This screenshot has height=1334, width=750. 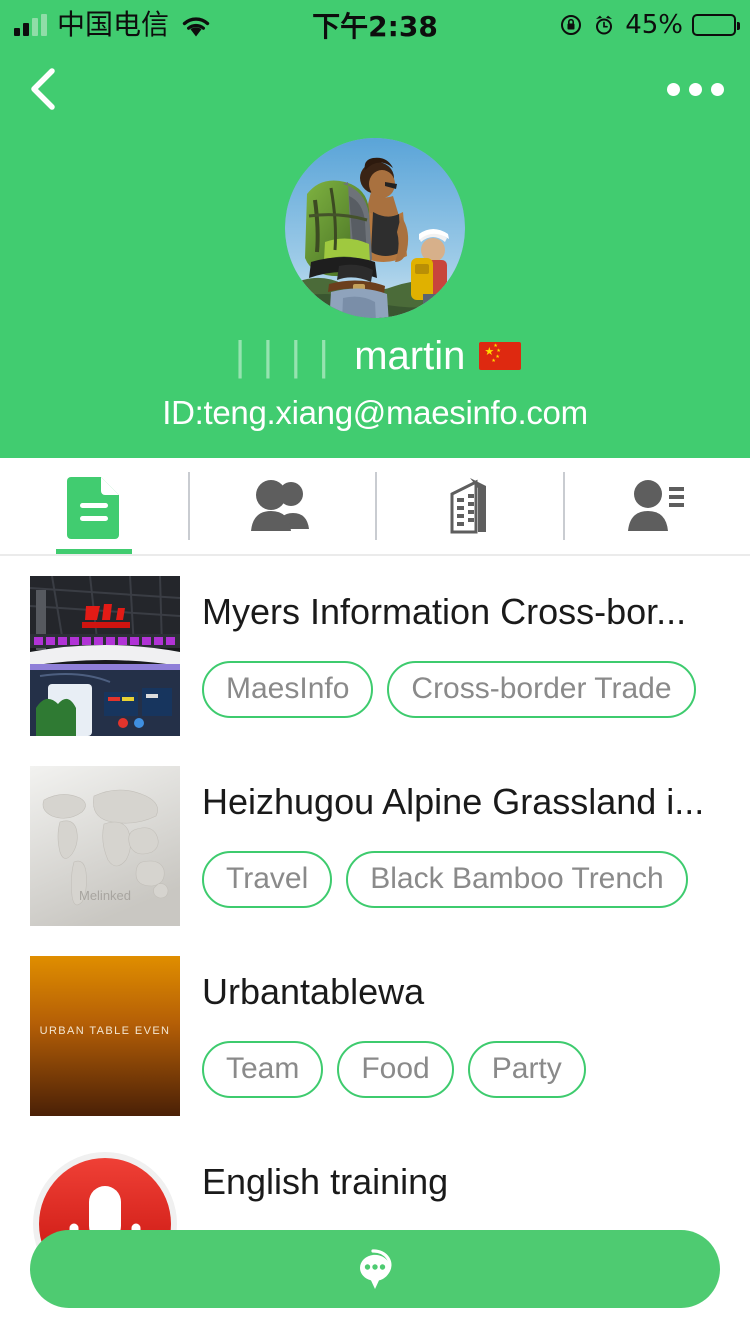 I want to click on tag: Food, so click(x=395, y=1069).